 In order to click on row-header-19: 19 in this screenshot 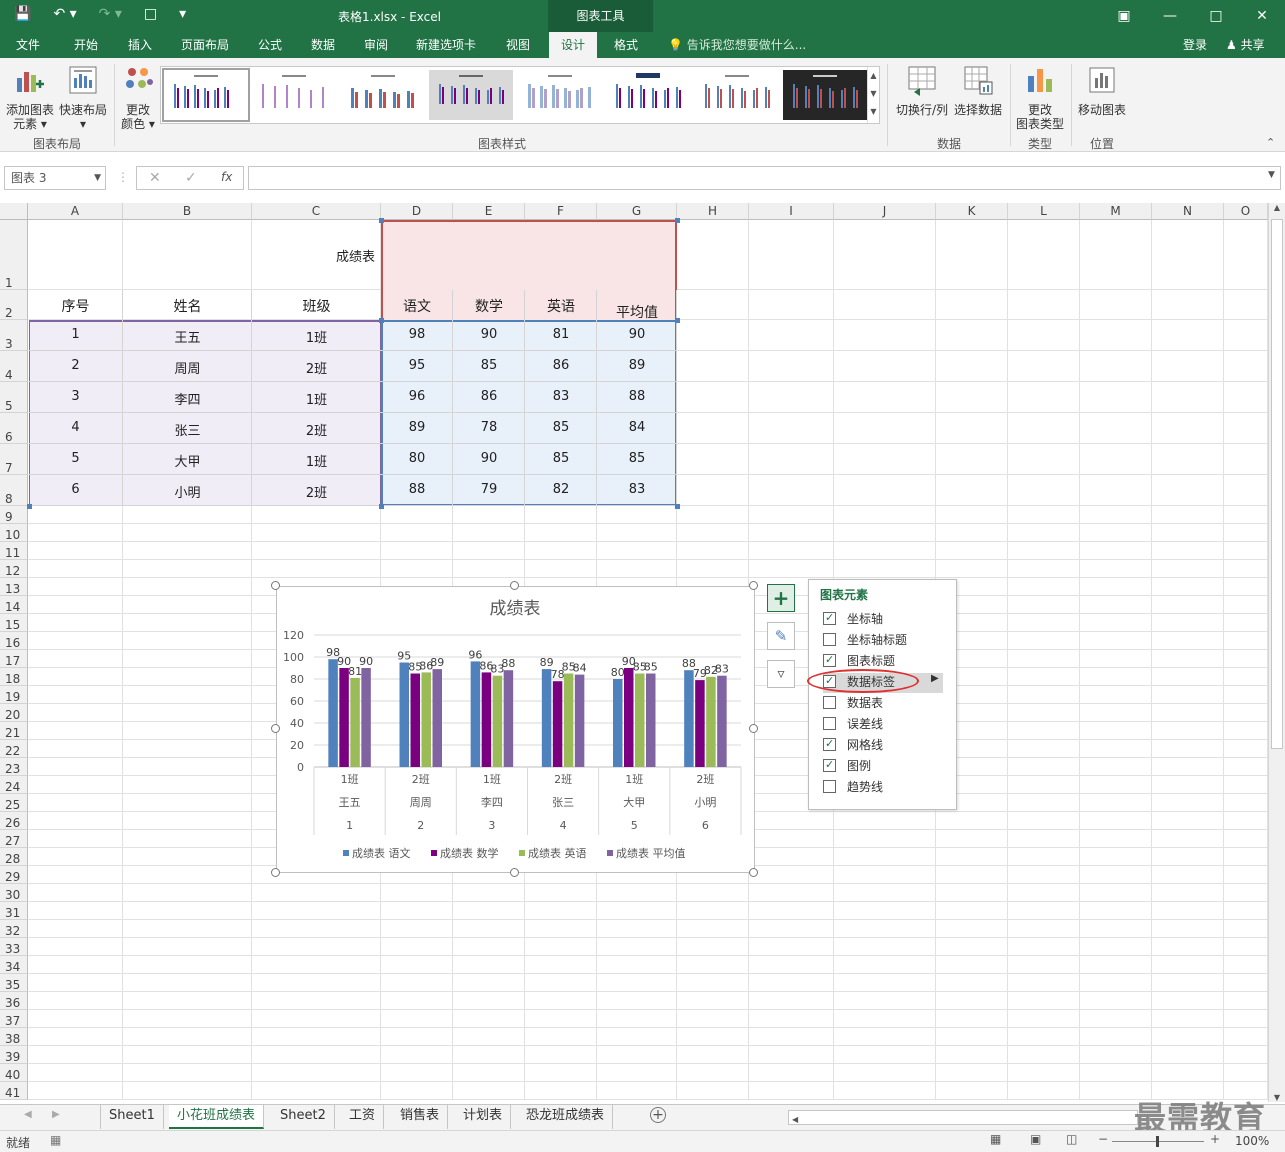, I will do `click(14, 695)`.